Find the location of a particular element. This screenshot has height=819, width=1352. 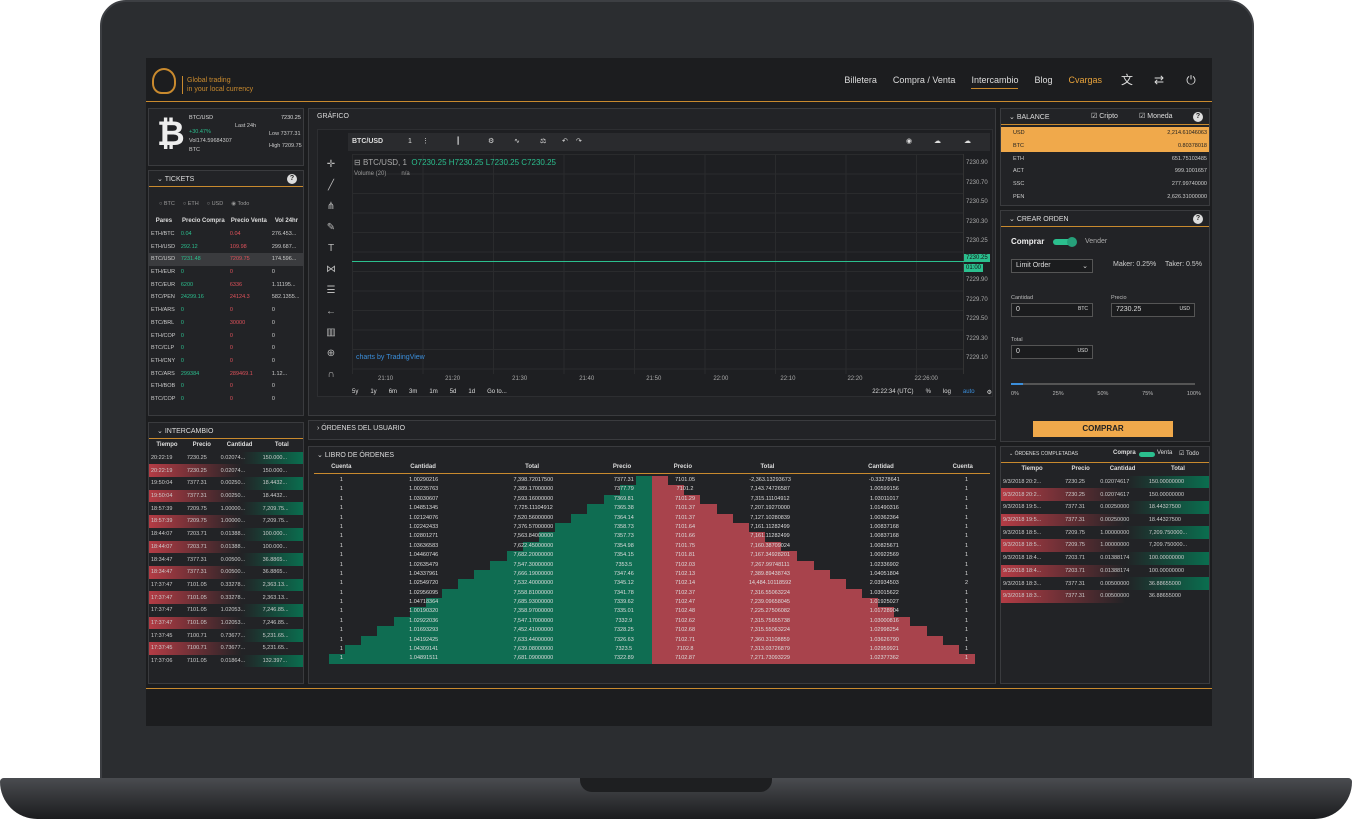

undo-icon: ↶ is located at coordinates (565, 141).